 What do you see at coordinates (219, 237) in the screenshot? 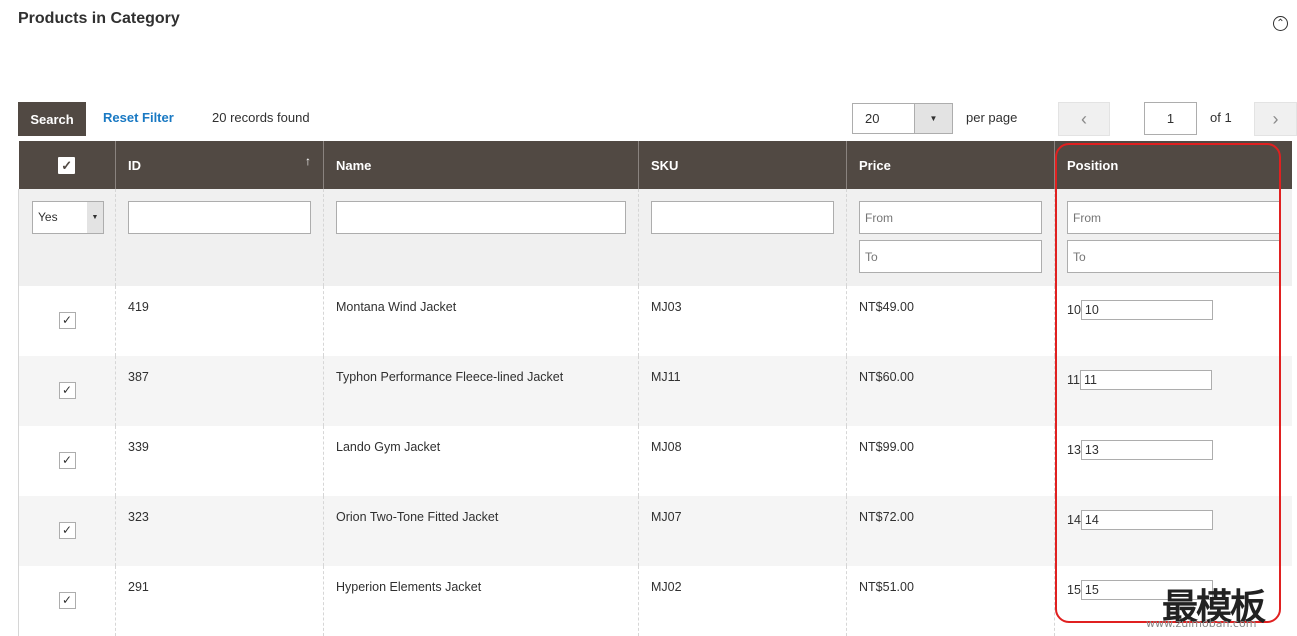
I see `filter-id-cell` at bounding box center [219, 237].